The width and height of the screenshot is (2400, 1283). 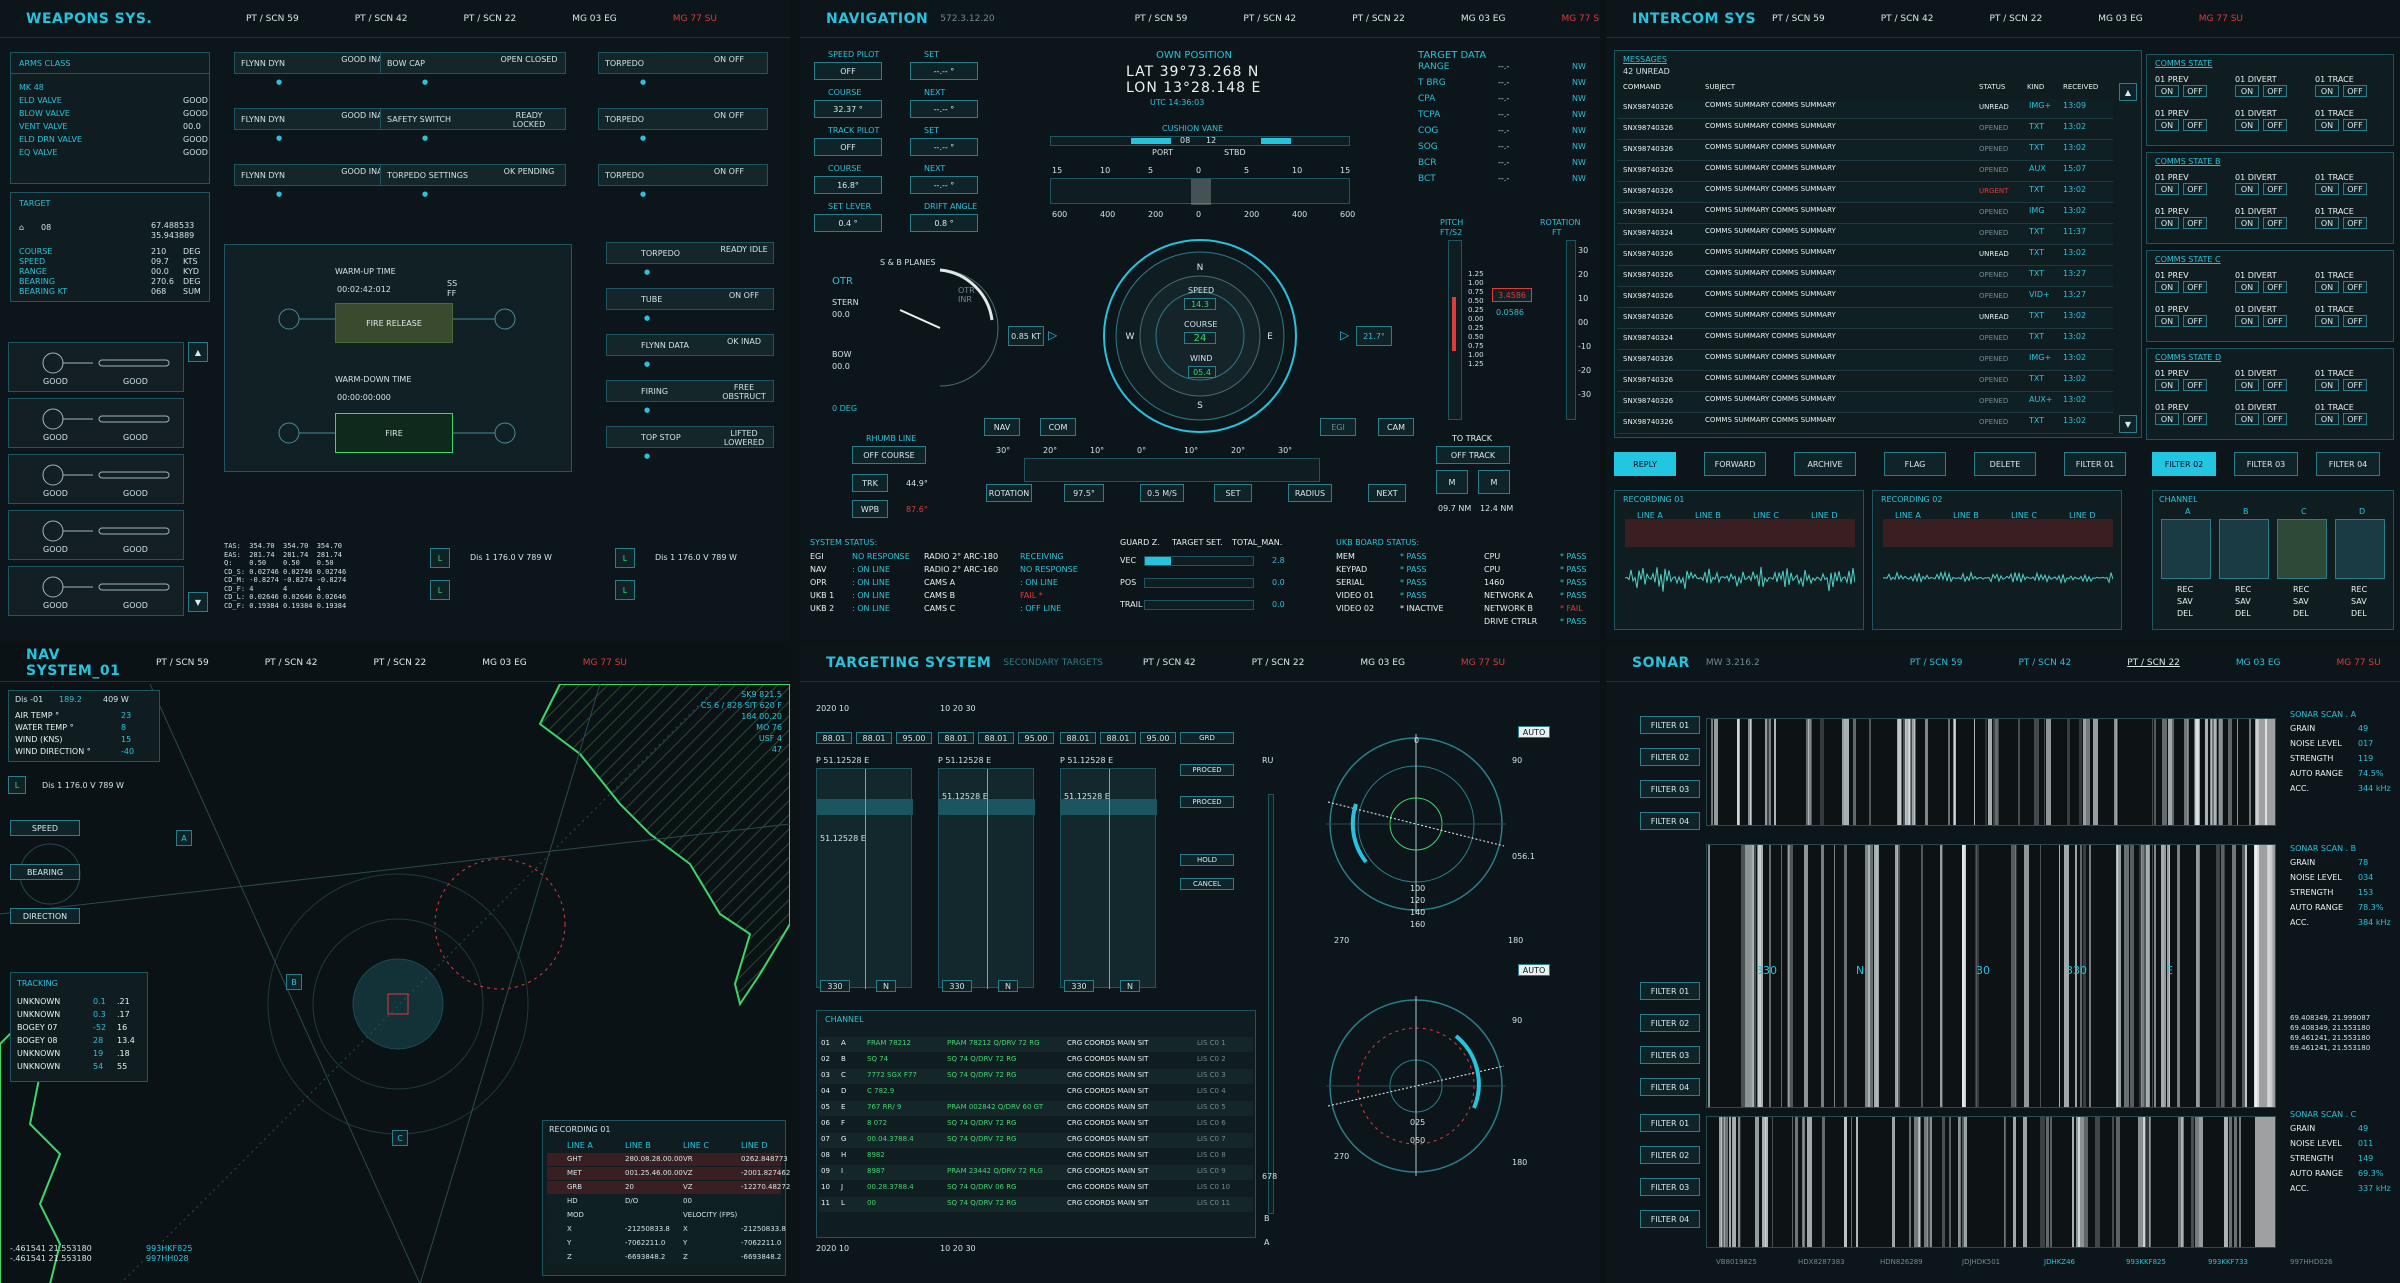 What do you see at coordinates (690, 437) in the screenshot?
I see `right-list-item: TOP STOP LIFTED LOWERED` at bounding box center [690, 437].